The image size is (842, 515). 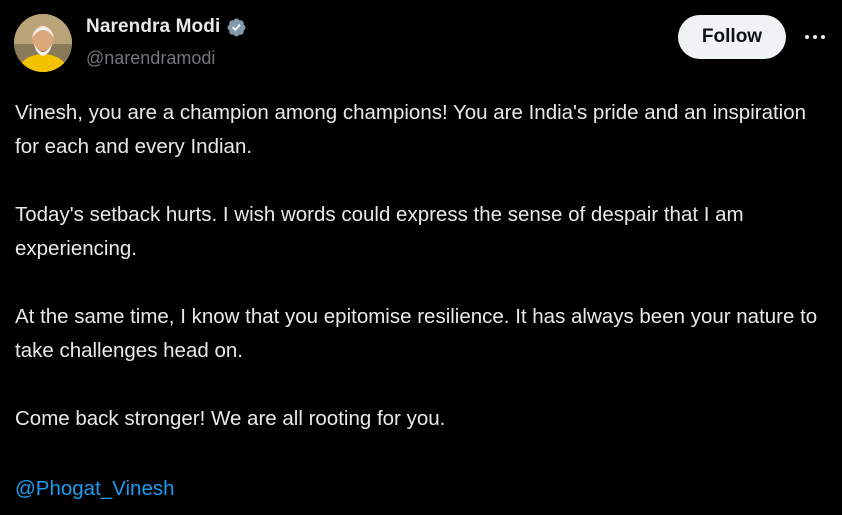 I want to click on follow-button: Follow, so click(x=732, y=37).